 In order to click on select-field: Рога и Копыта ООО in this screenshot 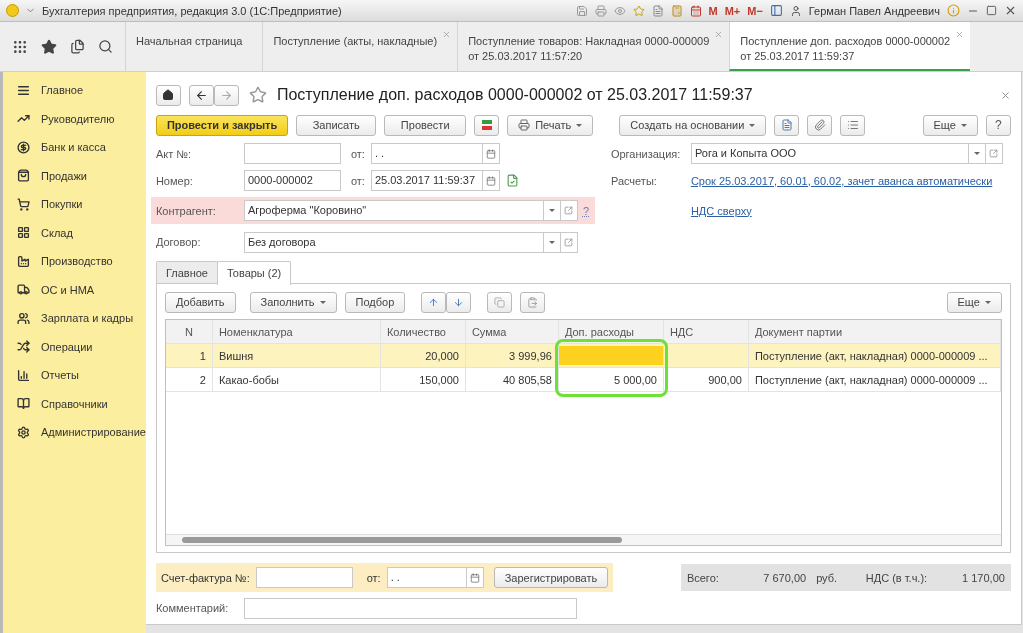, I will do `click(829, 153)`.